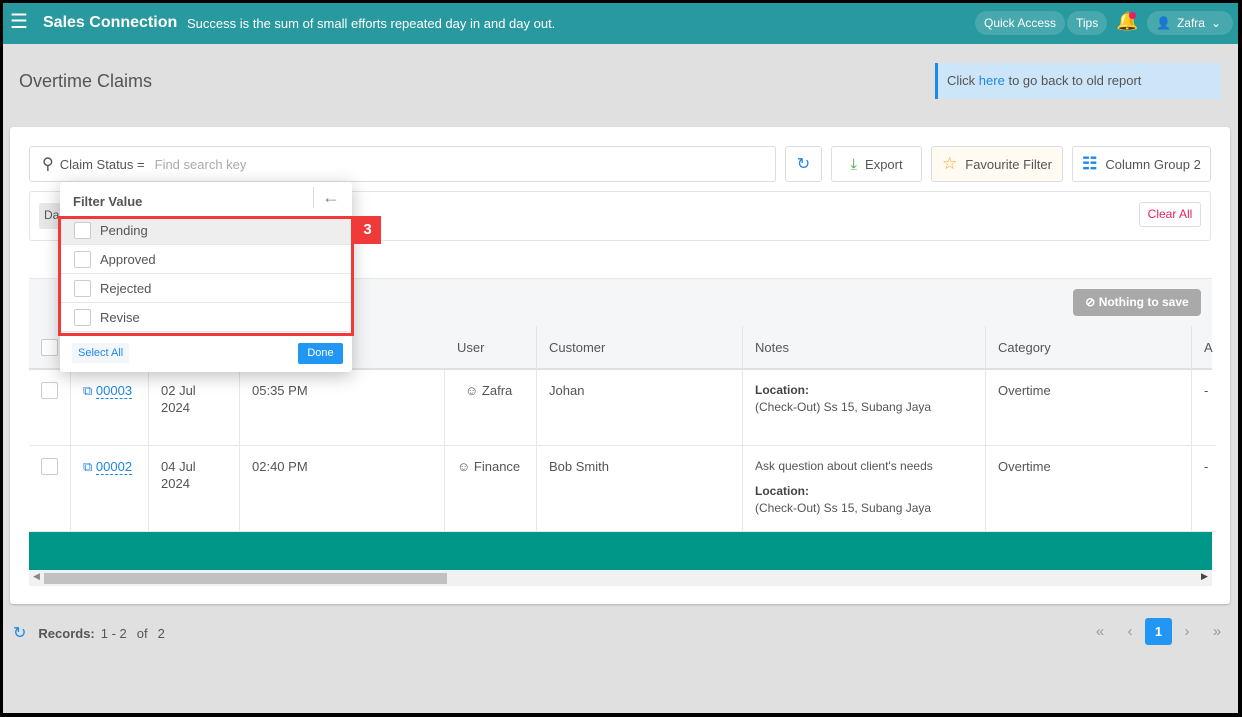  Describe the element at coordinates (1090, 302) in the screenshot. I see `ban-icon: ⊘` at that location.